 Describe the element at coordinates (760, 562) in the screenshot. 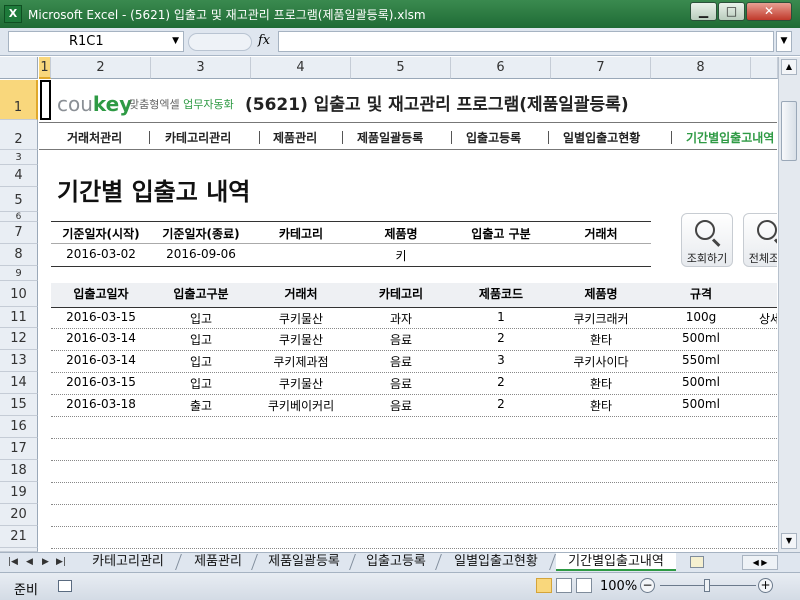

I see `horizontal-scrollbar: ◀ ▶` at that location.